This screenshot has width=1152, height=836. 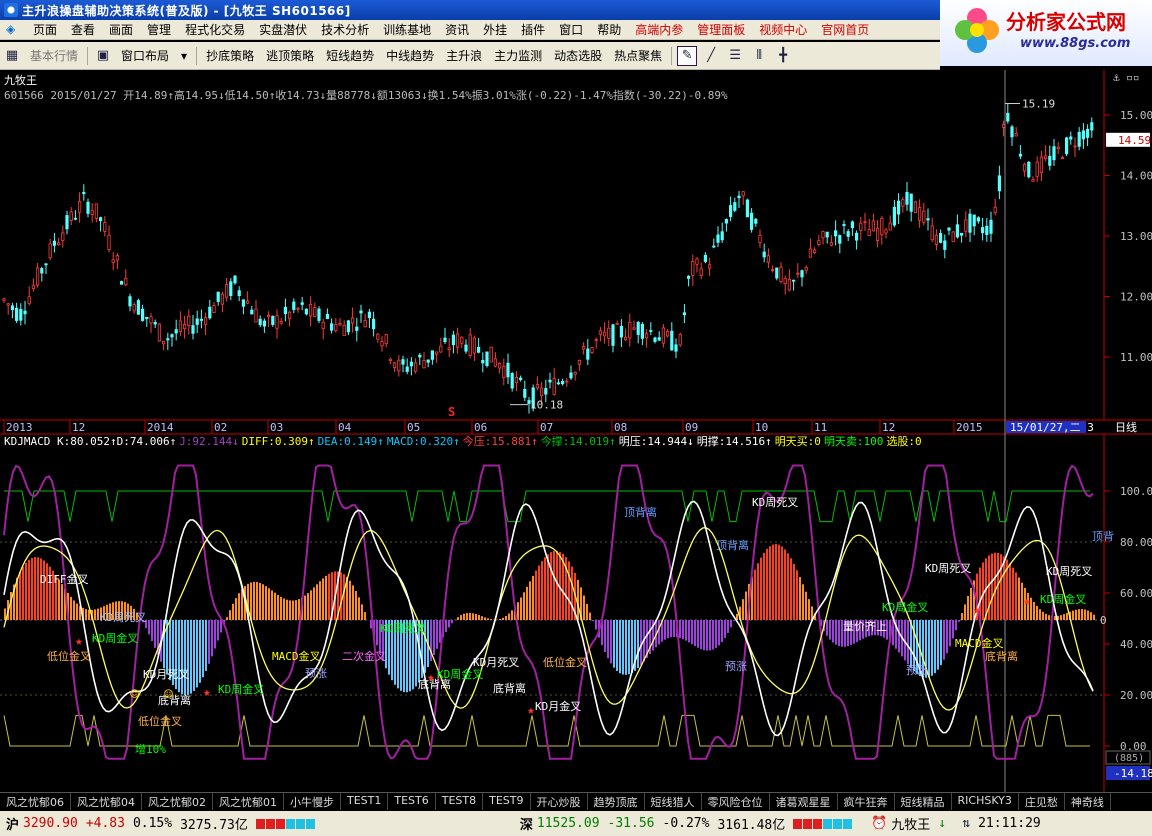 I want to click on menu-item: 页面, so click(x=45, y=29).